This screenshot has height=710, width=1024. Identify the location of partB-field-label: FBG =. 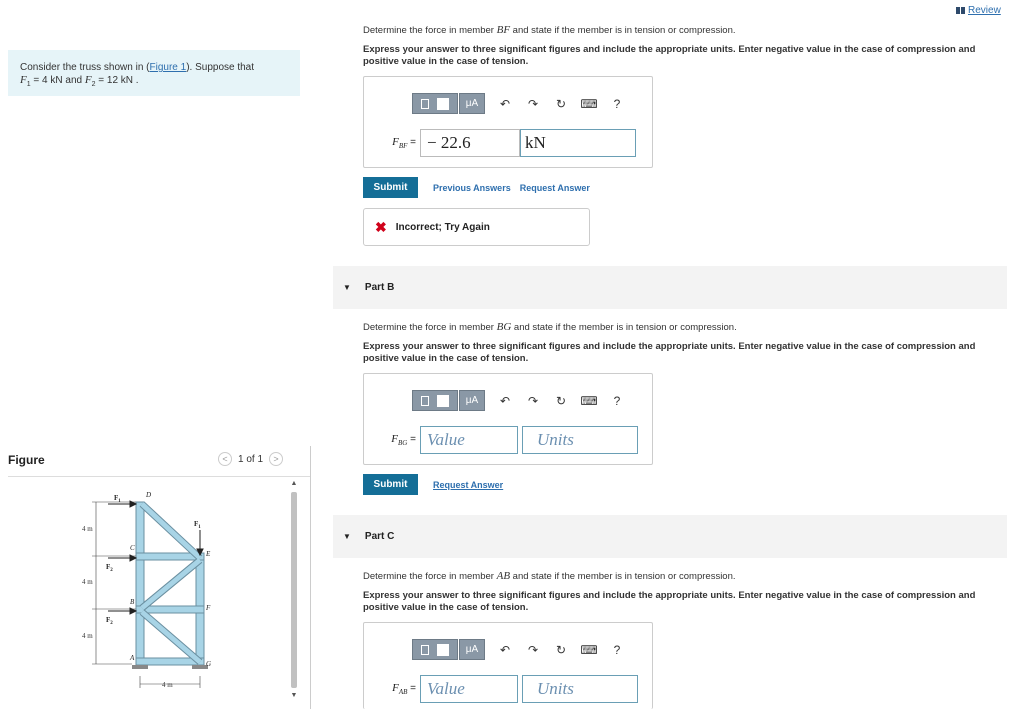
(403, 440).